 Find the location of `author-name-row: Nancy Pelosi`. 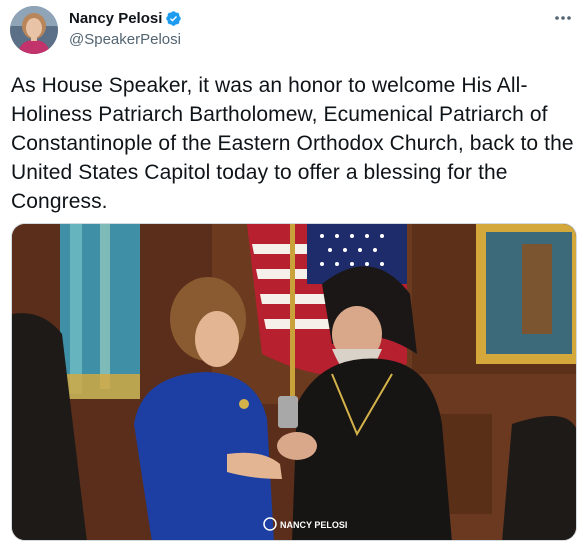

author-name-row: Nancy Pelosi is located at coordinates (125, 18).